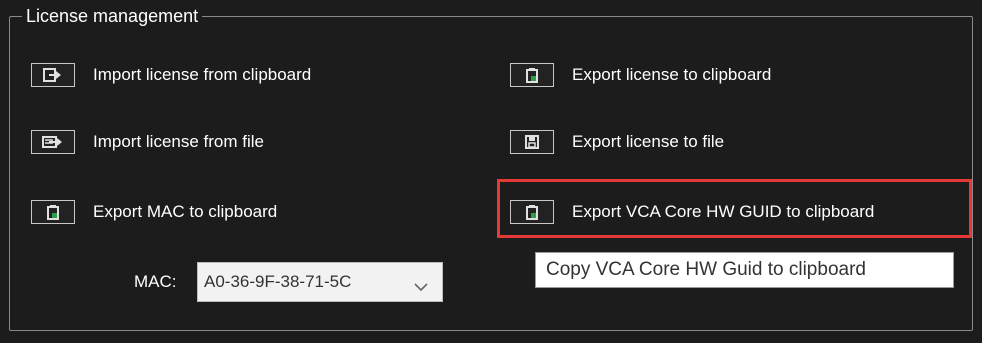 The width and height of the screenshot is (982, 343). What do you see at coordinates (421, 287) in the screenshot?
I see `chevron-down-icon` at bounding box center [421, 287].